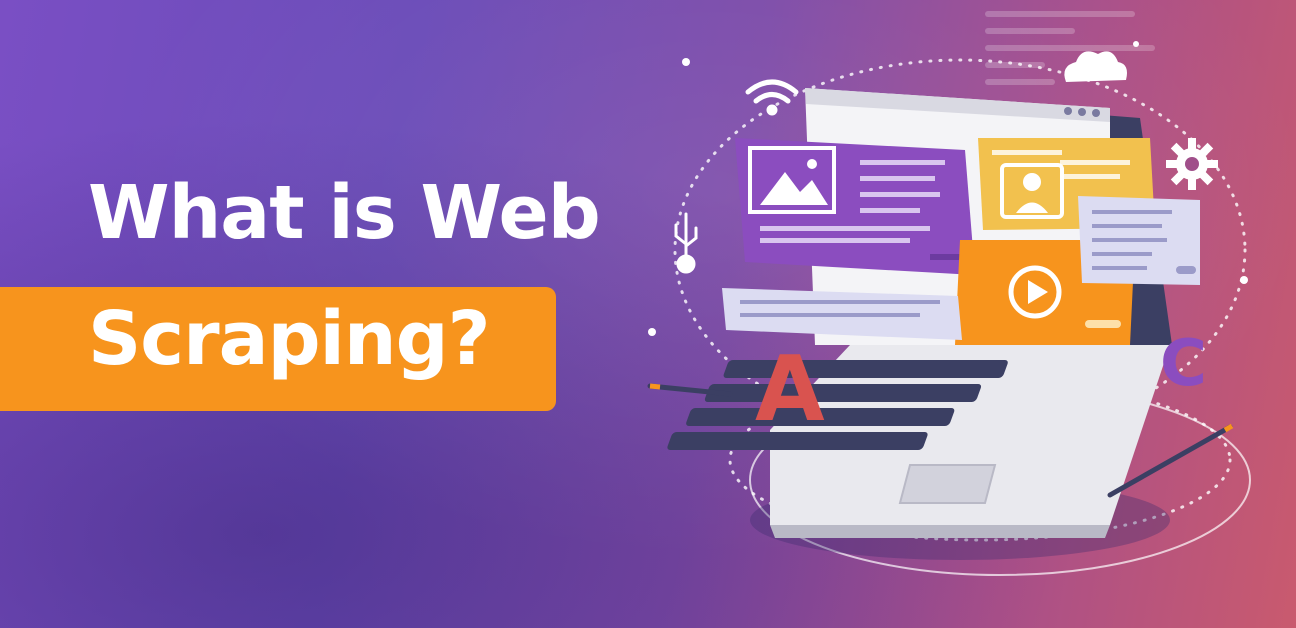  What do you see at coordinates (344, 213) in the screenshot?
I see `headline-line-1: What is Web` at bounding box center [344, 213].